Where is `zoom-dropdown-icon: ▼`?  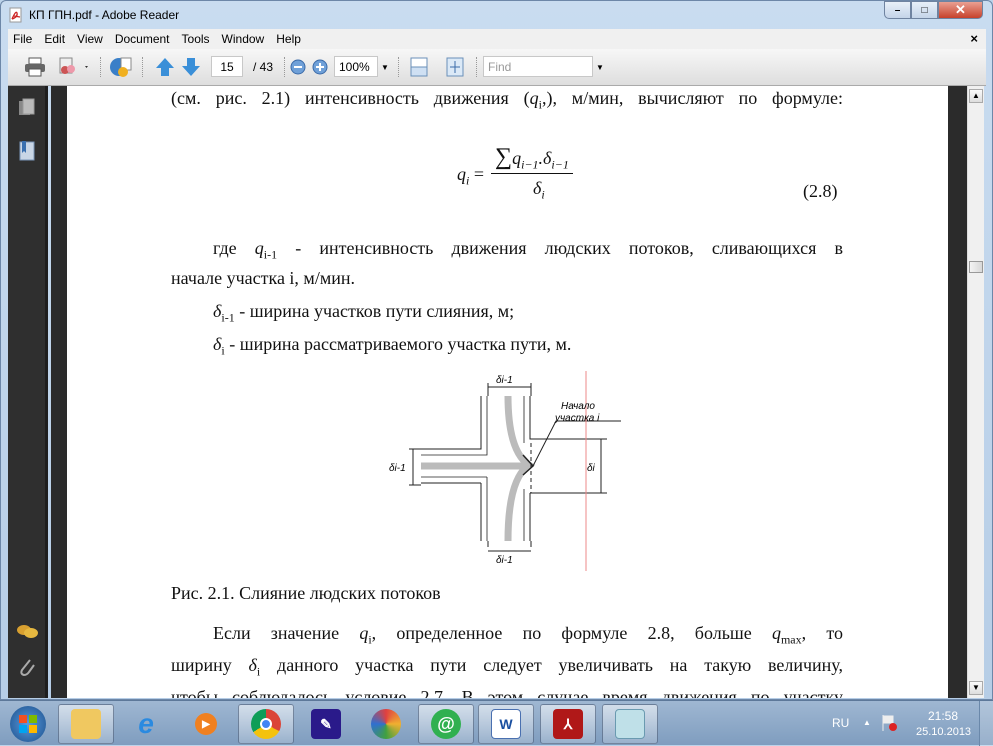
zoom-dropdown-icon: ▼ is located at coordinates (385, 67).